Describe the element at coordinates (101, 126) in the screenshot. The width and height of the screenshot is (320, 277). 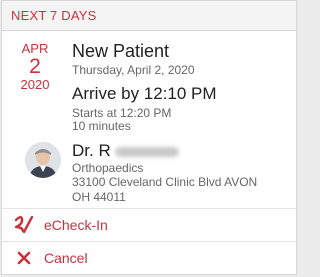
I see `appointment-duration: 10 minutes` at that location.